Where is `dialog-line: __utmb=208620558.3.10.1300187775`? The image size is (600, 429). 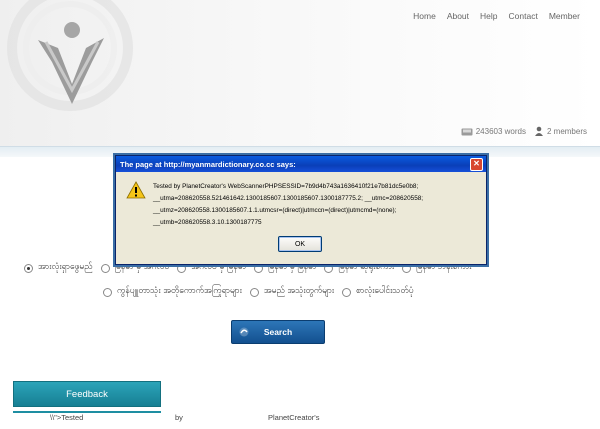 dialog-line: __utmb=208620558.3.10.1300187775 is located at coordinates (207, 222).